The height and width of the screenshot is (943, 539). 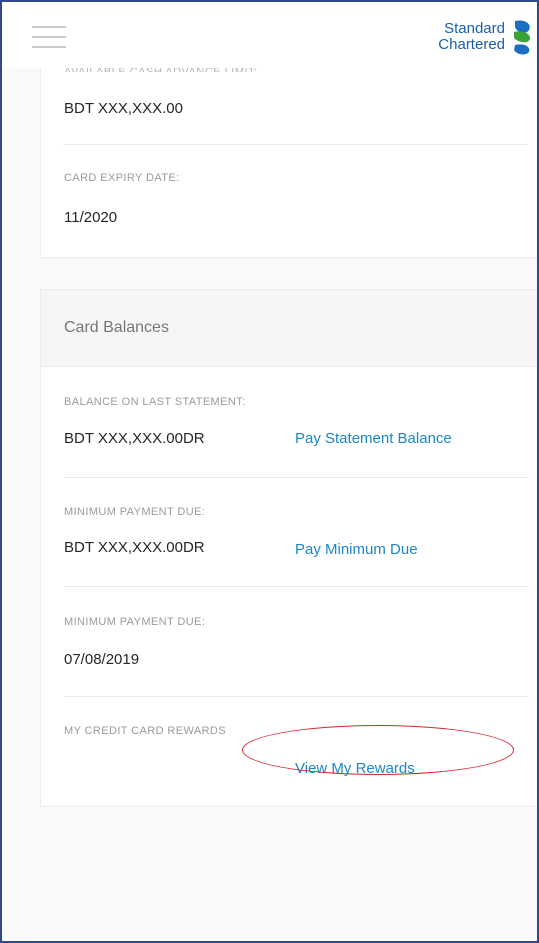 What do you see at coordinates (471, 44) in the screenshot?
I see `logo-line-2: Chartered` at bounding box center [471, 44].